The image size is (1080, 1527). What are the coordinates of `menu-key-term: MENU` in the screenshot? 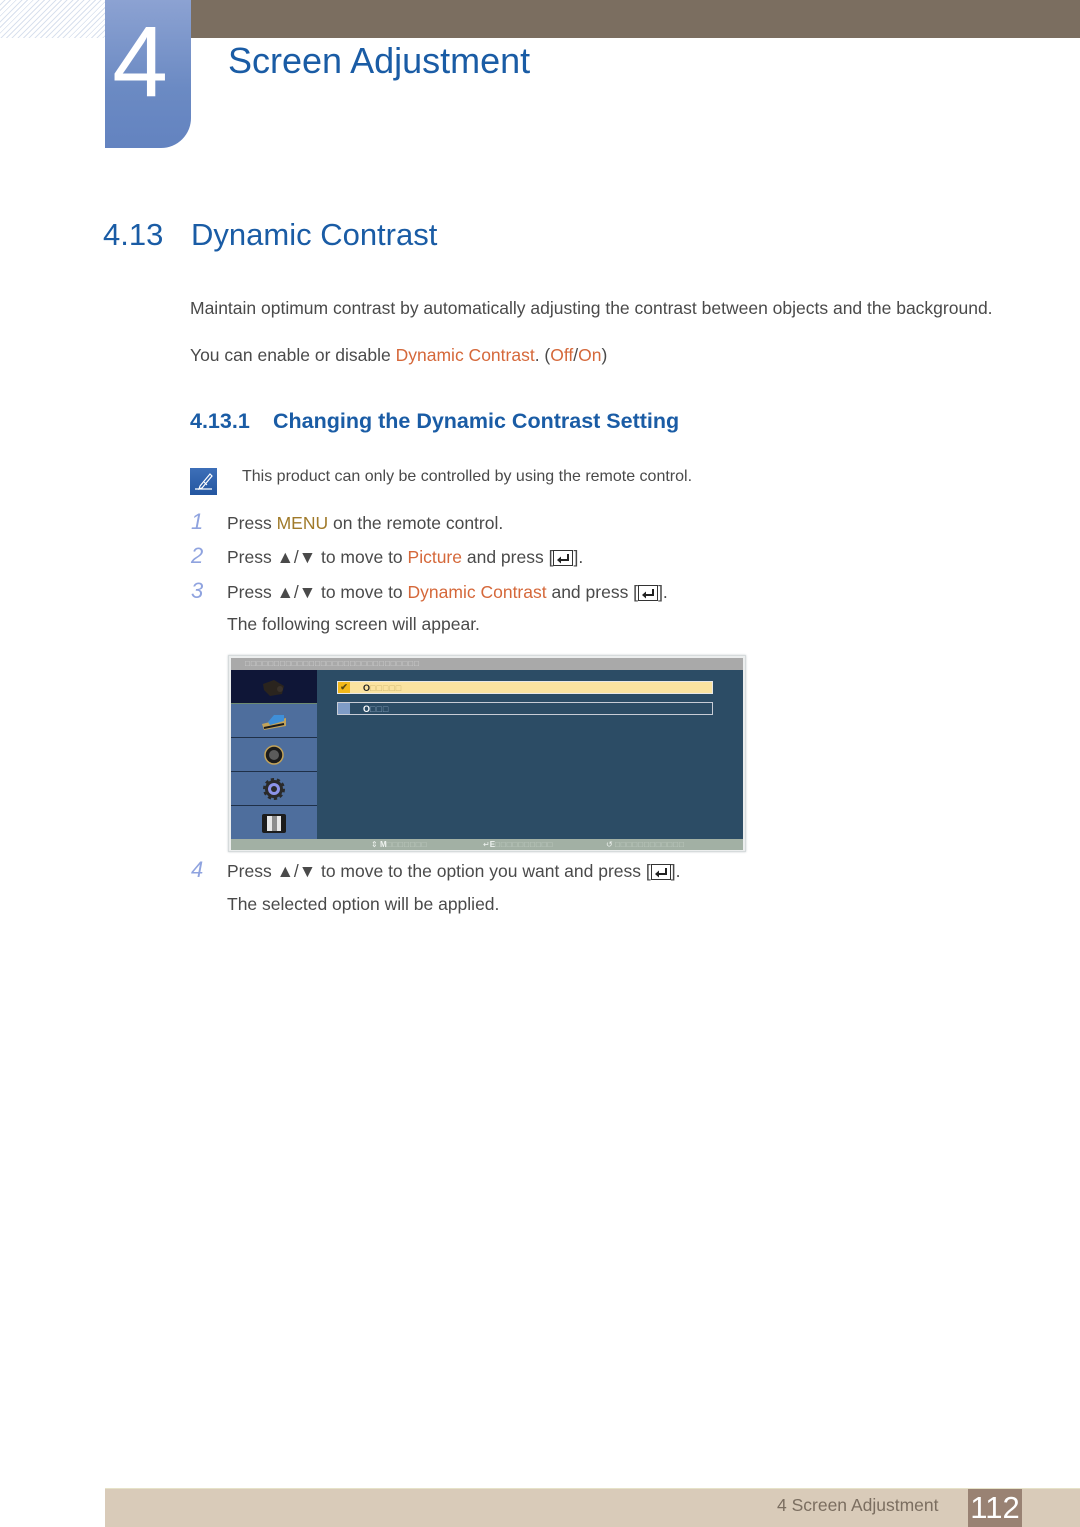 It's located at (302, 523).